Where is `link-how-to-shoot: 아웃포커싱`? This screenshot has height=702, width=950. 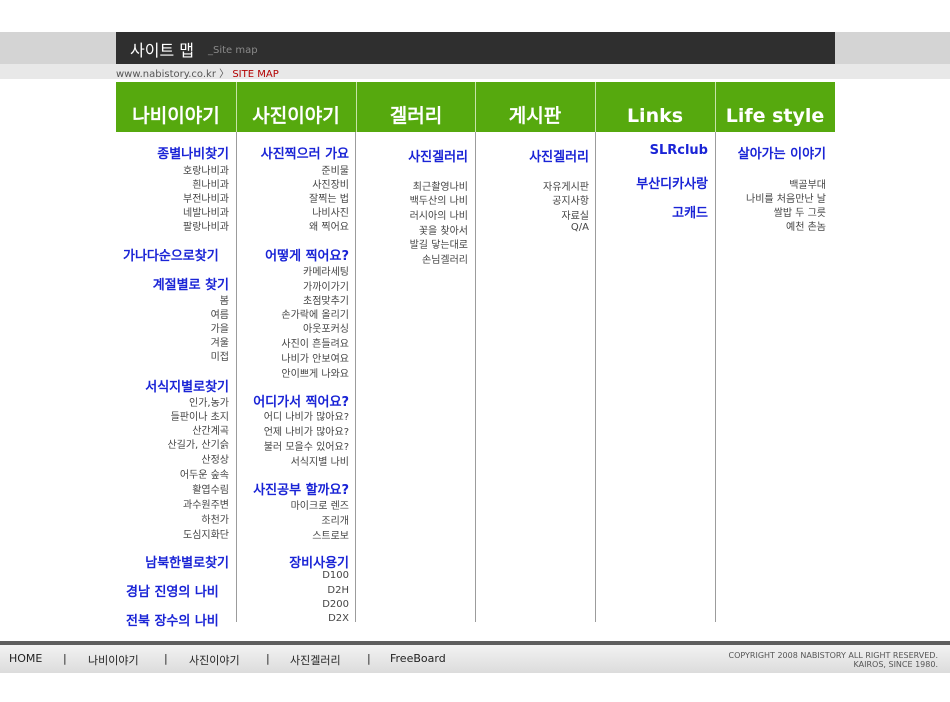 link-how-to-shoot: 아웃포커싱 is located at coordinates (326, 327).